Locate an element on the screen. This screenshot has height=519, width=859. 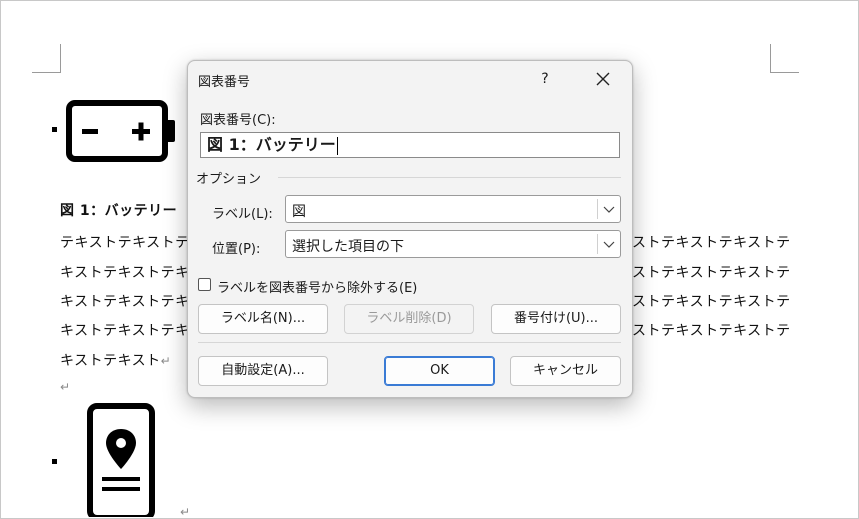
close-button is located at coordinates (603, 79).